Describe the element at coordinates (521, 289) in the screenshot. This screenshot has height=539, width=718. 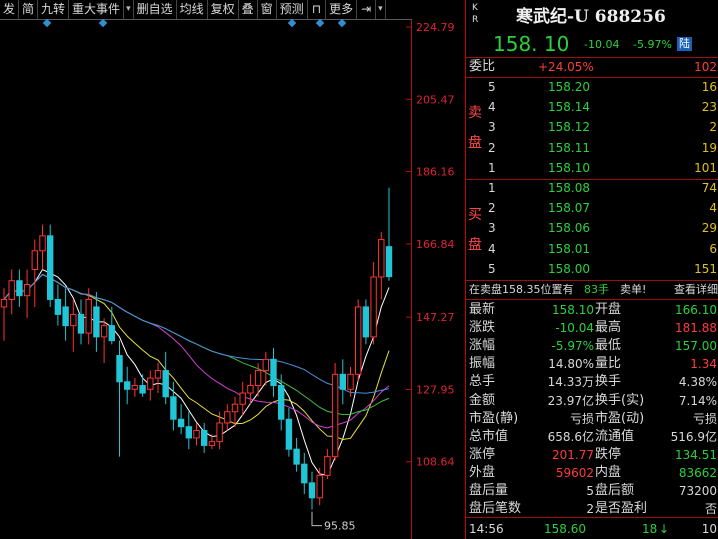
I see `alert-text: 在卖盘158.35位置有` at that location.